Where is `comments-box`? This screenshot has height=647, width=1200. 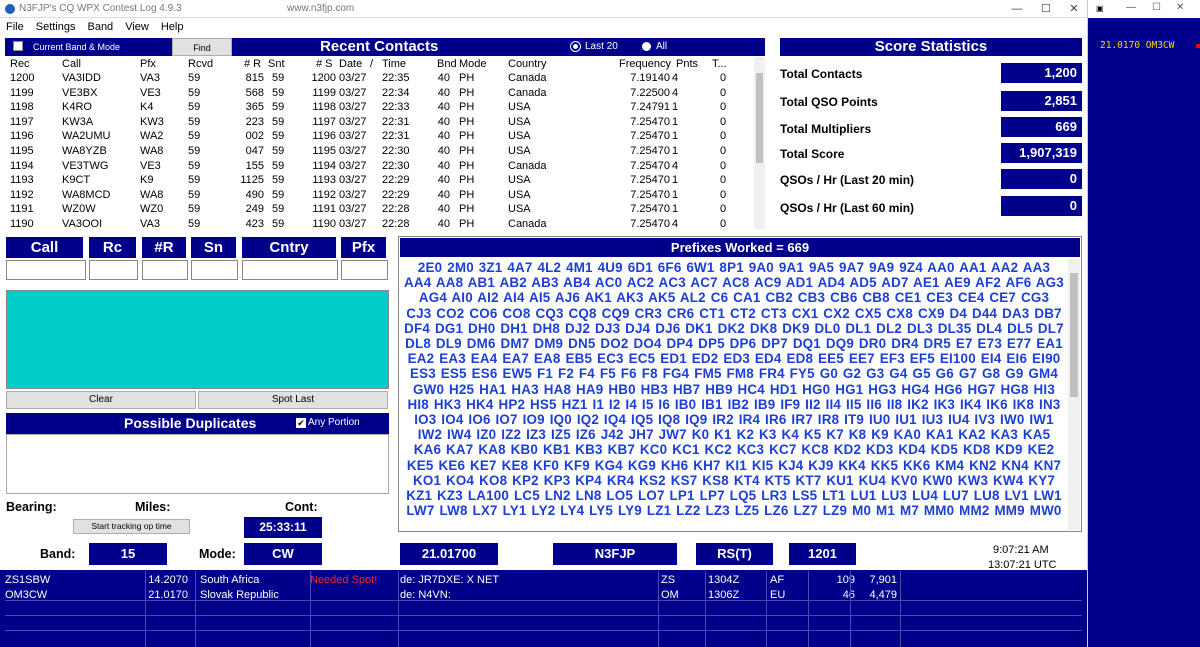 comments-box is located at coordinates (197, 339).